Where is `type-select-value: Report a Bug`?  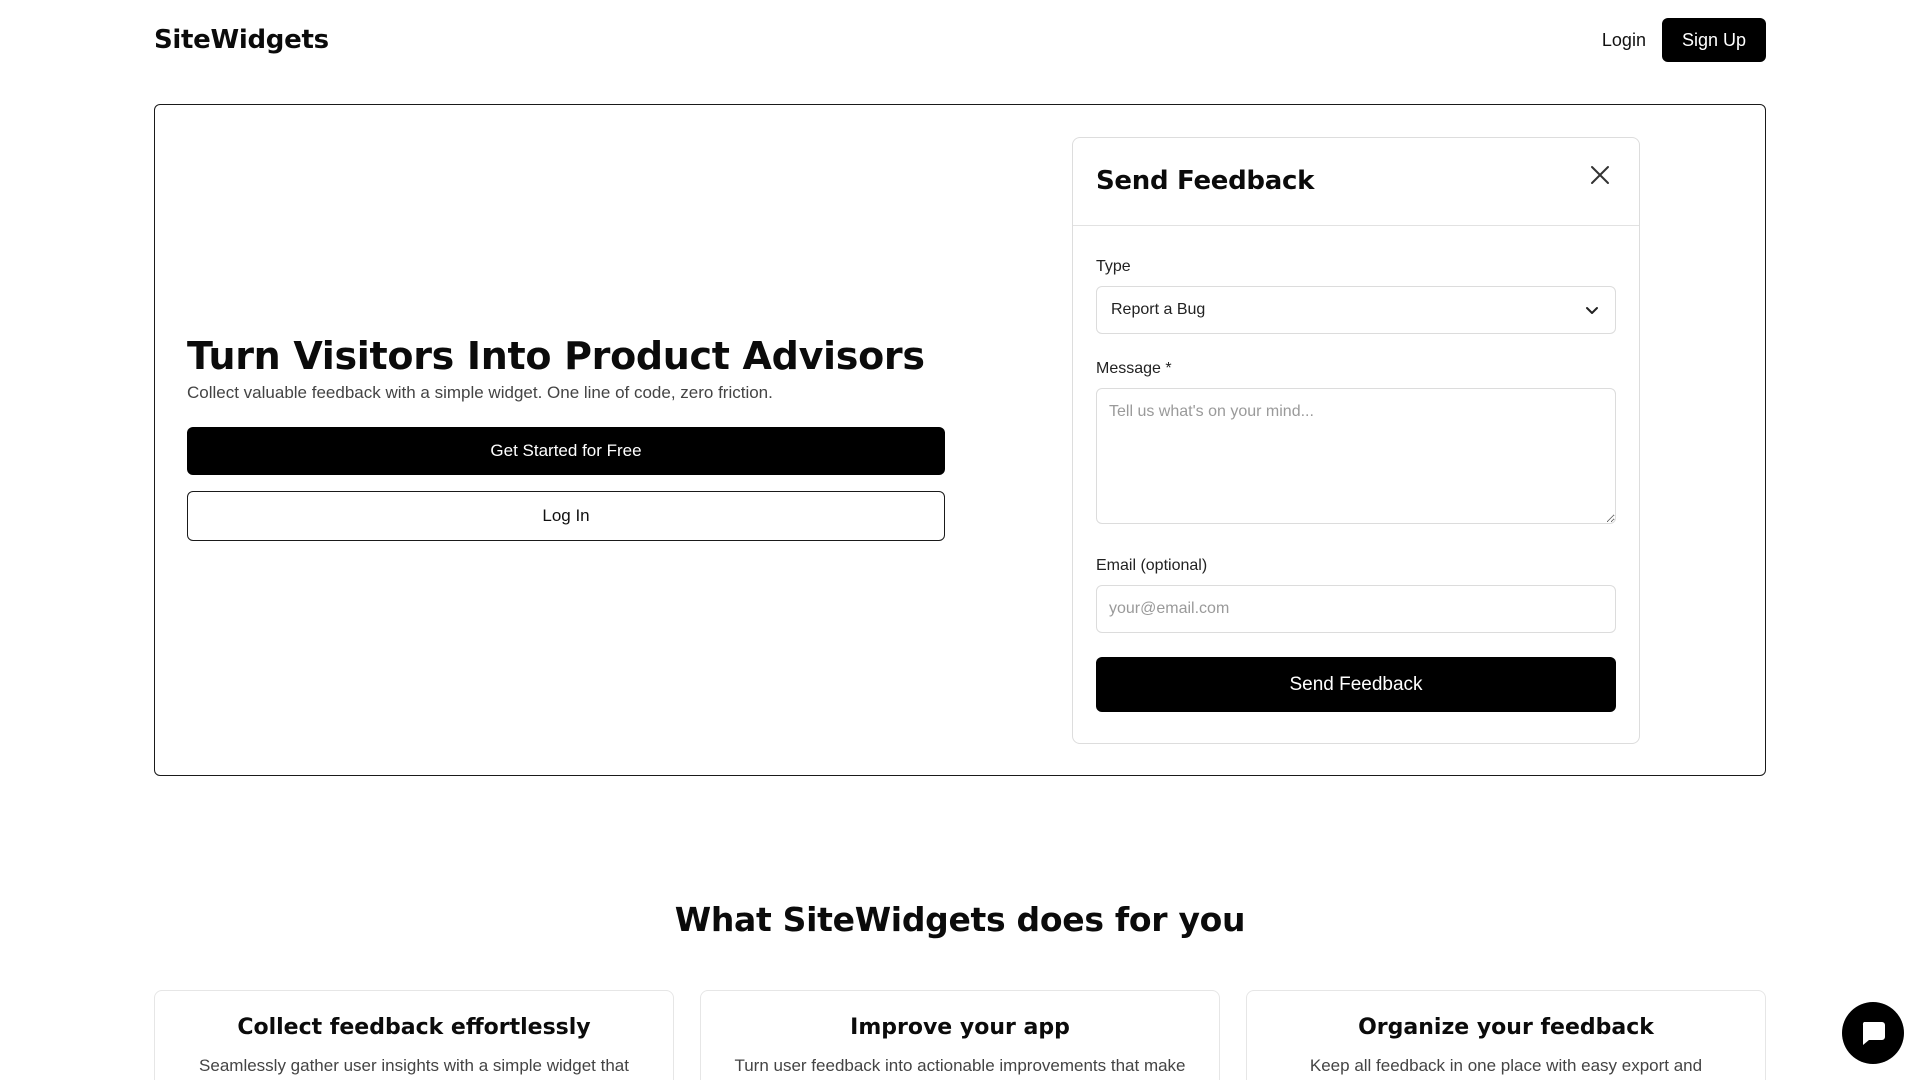
type-select-value: Report a Bug is located at coordinates (1158, 309).